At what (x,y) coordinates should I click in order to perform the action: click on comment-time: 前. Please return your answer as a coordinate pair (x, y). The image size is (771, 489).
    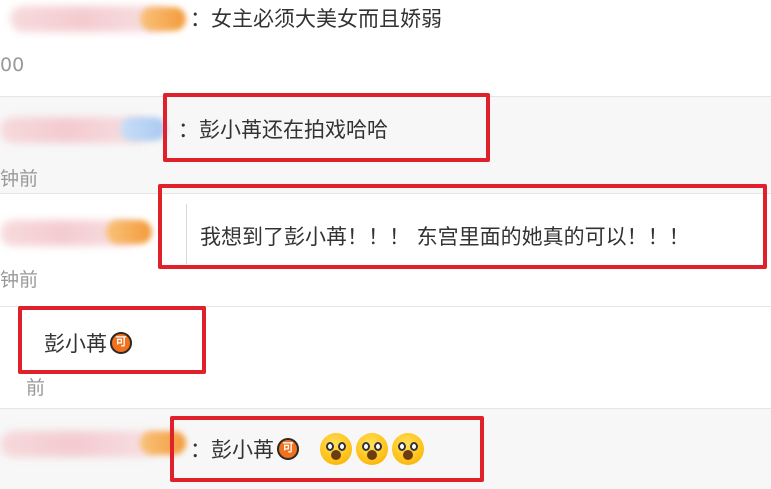
    Looking at the image, I should click on (36, 388).